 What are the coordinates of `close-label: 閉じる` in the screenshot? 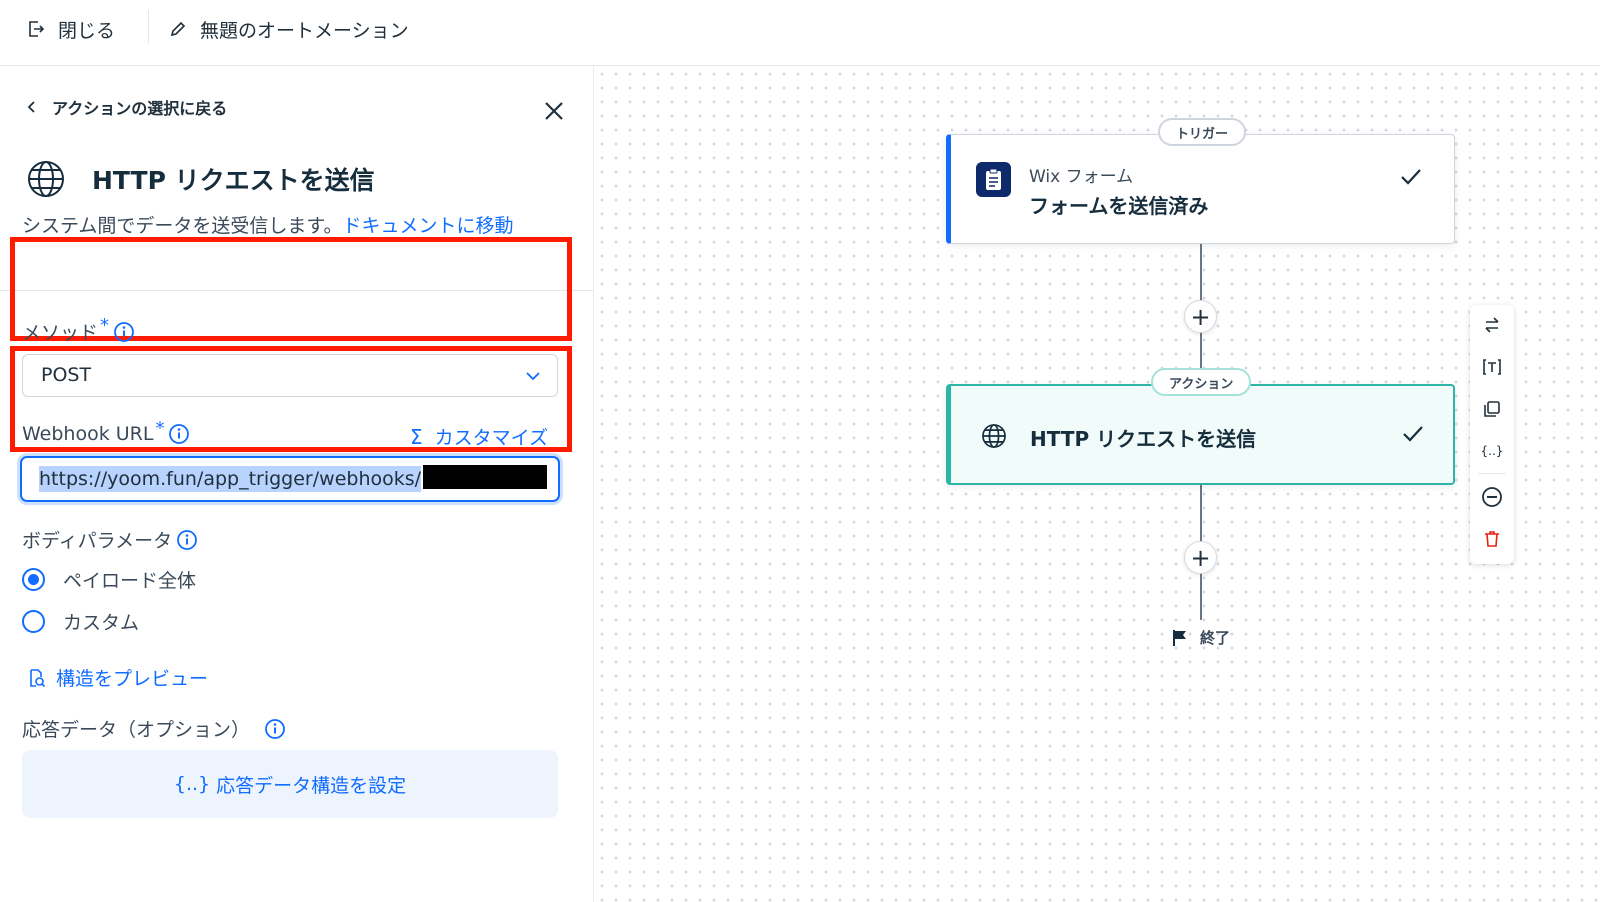 It's located at (87, 30).